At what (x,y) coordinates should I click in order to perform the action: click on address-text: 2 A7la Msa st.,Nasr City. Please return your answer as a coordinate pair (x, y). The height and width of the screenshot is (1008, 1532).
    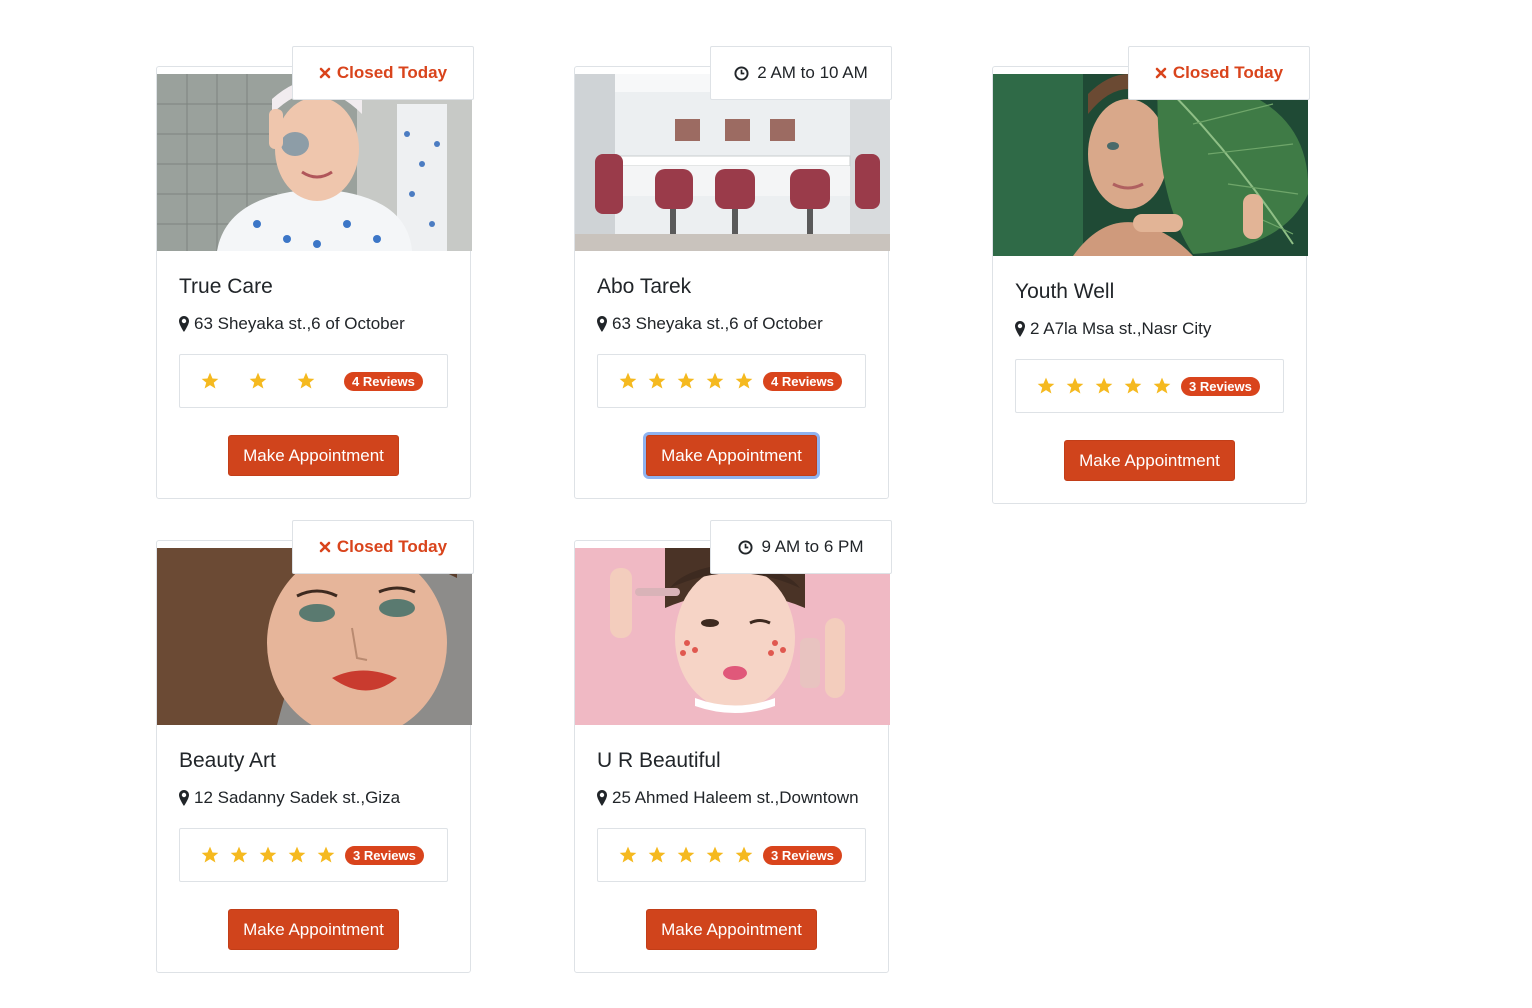
    Looking at the image, I should click on (1121, 328).